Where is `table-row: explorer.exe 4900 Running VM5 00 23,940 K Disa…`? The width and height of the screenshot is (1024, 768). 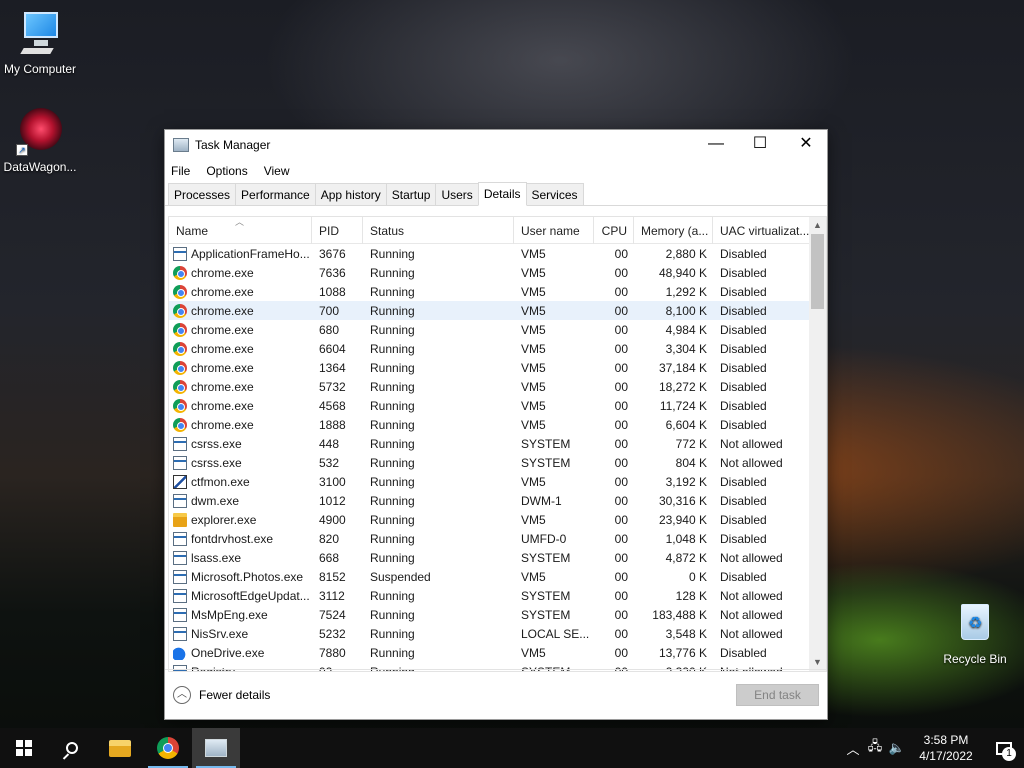 table-row: explorer.exe 4900 Running VM5 00 23,940 K Disa… is located at coordinates (497, 519).